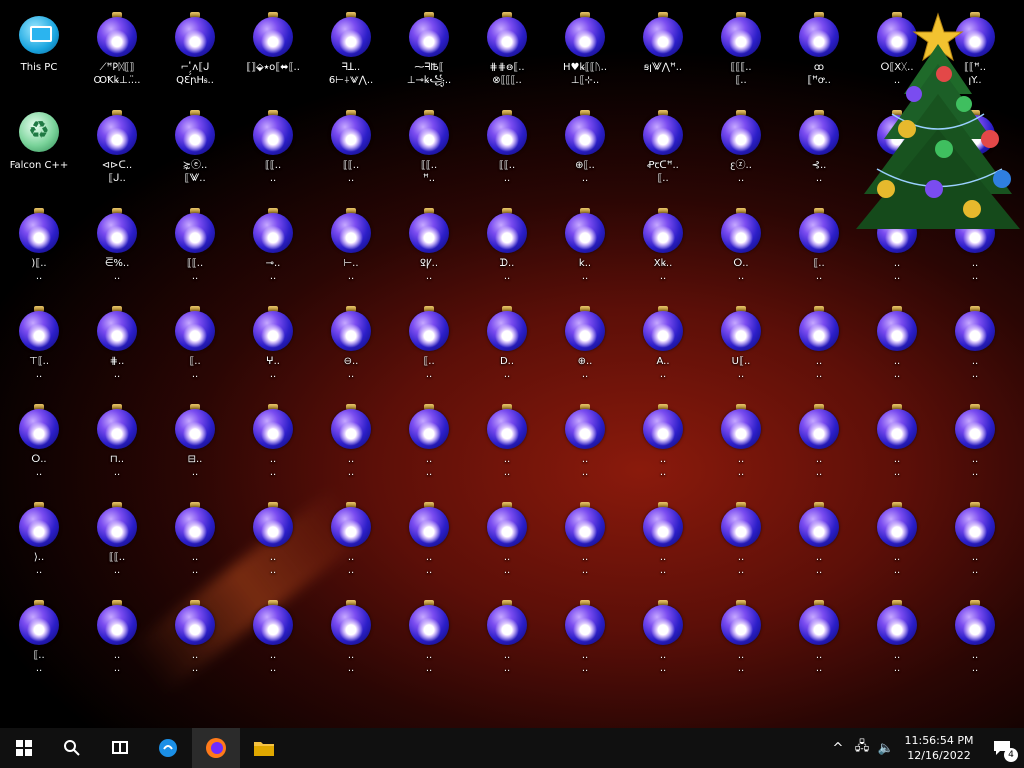 This screenshot has width=1024, height=768. Describe the element at coordinates (195, 445) in the screenshot. I see `desktop-icon: ⊟.. ..` at that location.